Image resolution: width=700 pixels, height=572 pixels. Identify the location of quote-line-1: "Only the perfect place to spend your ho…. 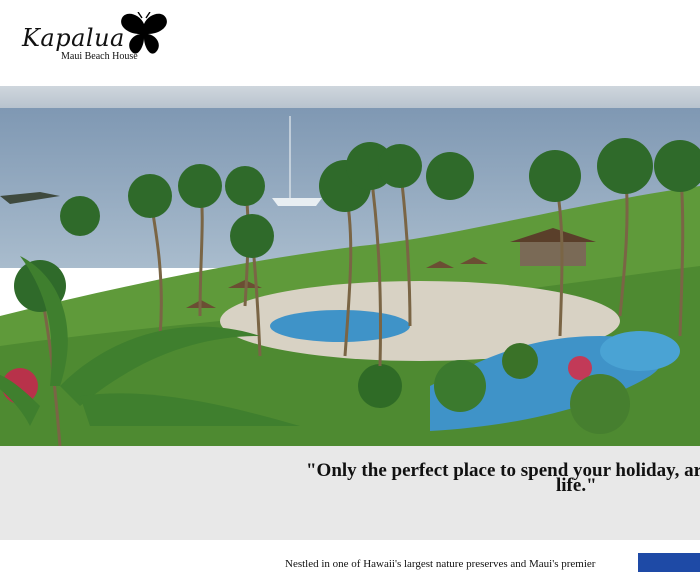
(503, 470).